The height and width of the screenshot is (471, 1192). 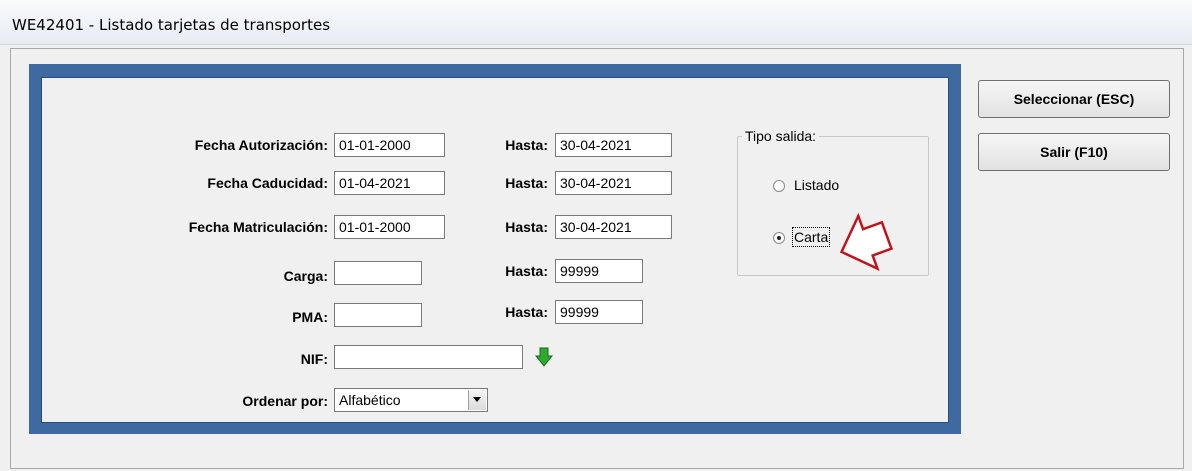 I want to click on nif-input, so click(x=428, y=357).